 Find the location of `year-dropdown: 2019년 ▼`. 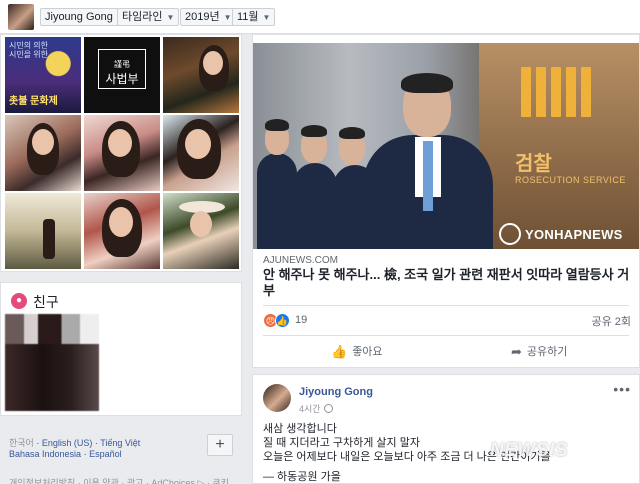

year-dropdown: 2019년 ▼ is located at coordinates (208, 17).